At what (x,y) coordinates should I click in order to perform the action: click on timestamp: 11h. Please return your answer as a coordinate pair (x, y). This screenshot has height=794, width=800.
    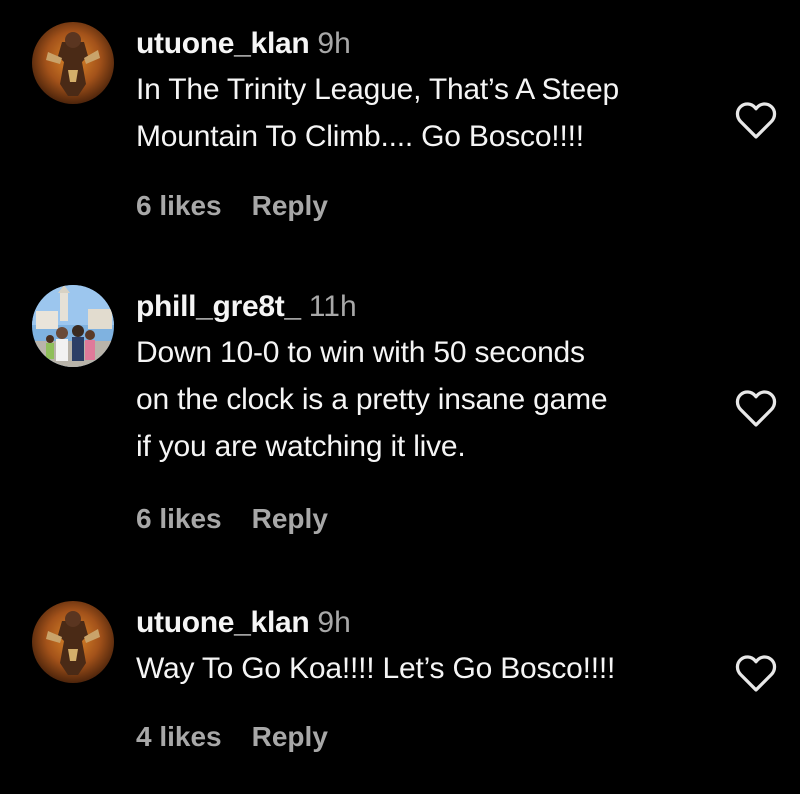
    Looking at the image, I should click on (333, 306).